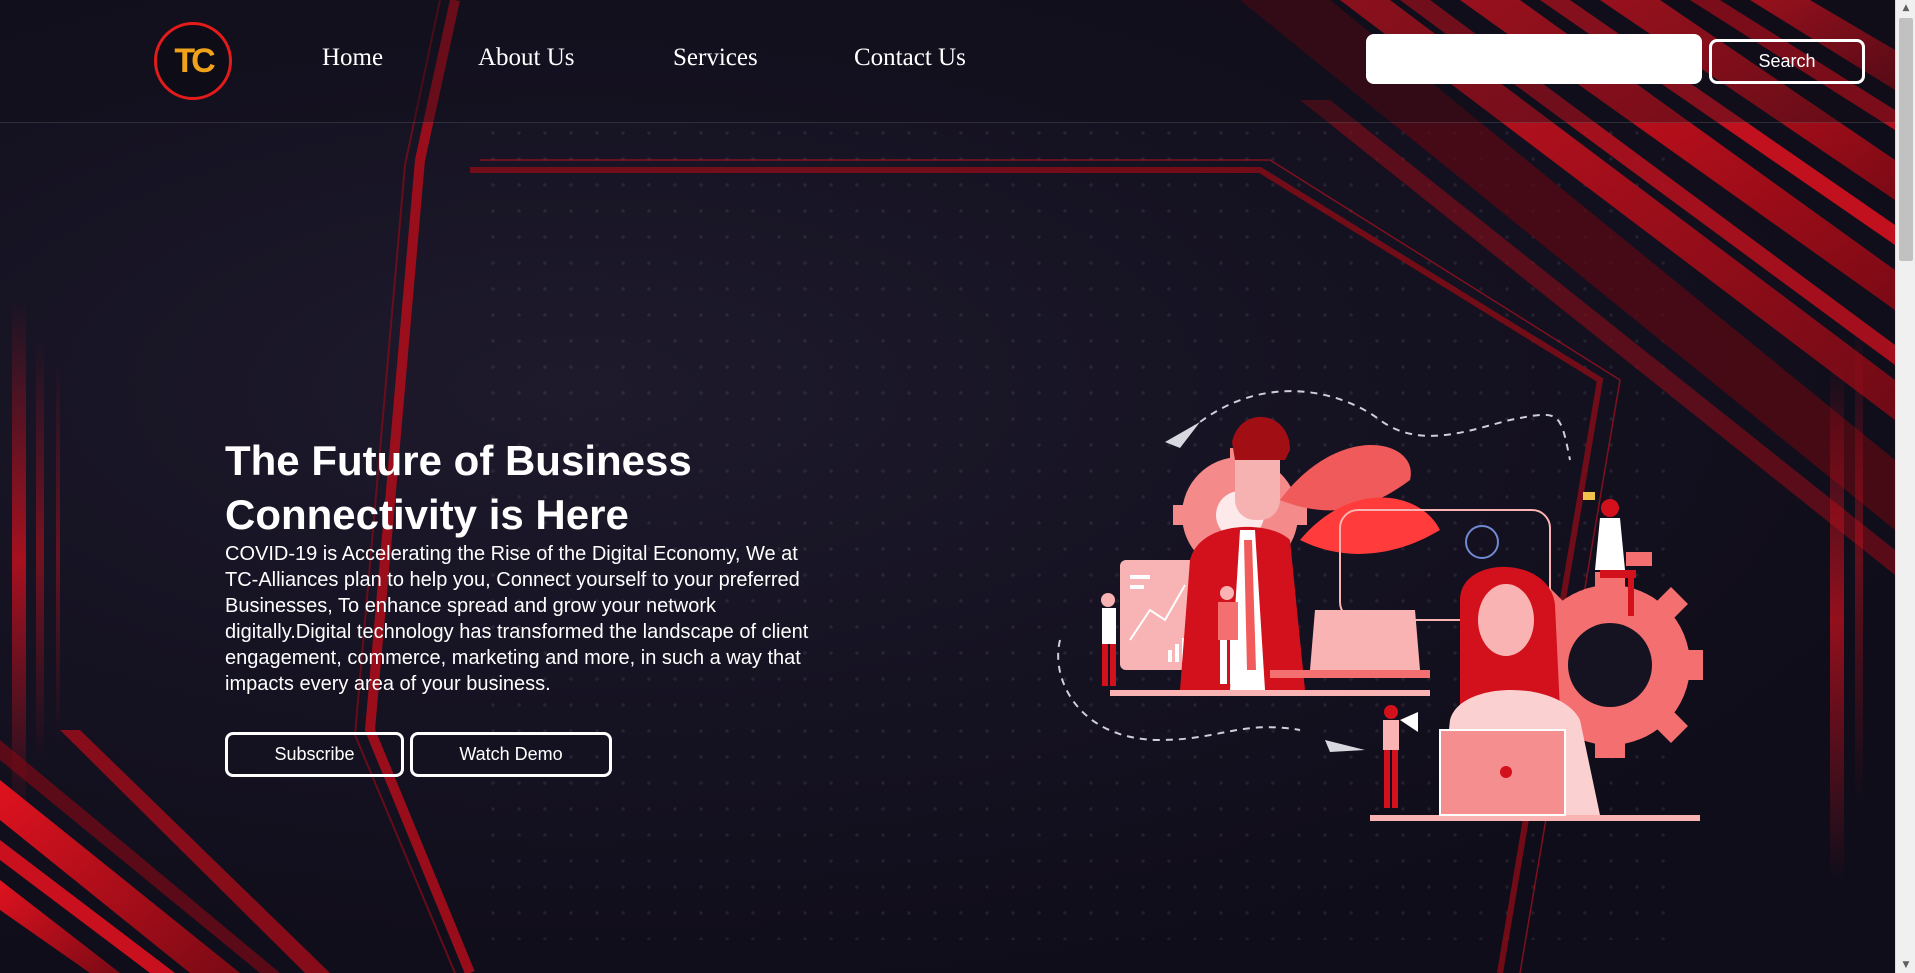 The height and width of the screenshot is (973, 1915). I want to click on circle-icon, so click(1482, 542).